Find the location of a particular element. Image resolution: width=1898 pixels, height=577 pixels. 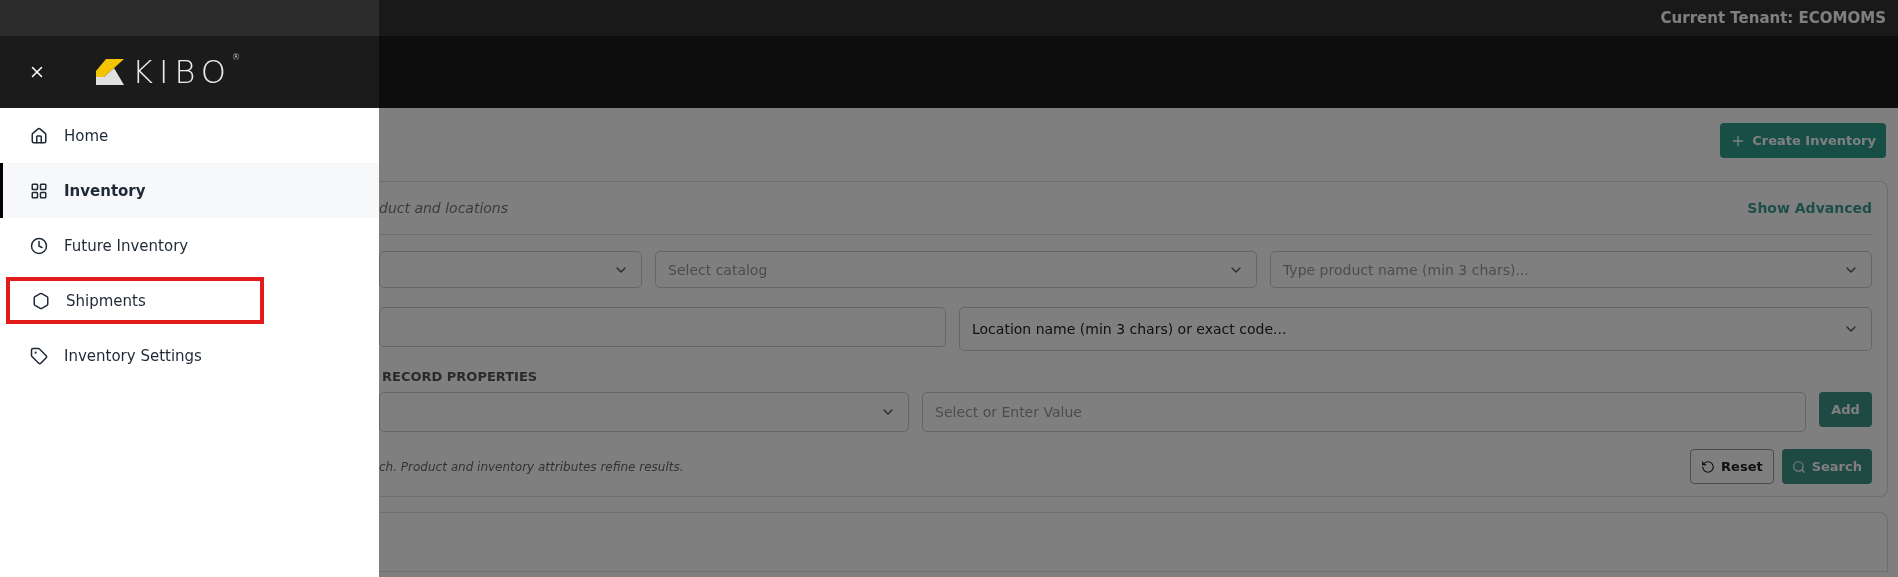

input-field is located at coordinates (662, 327).